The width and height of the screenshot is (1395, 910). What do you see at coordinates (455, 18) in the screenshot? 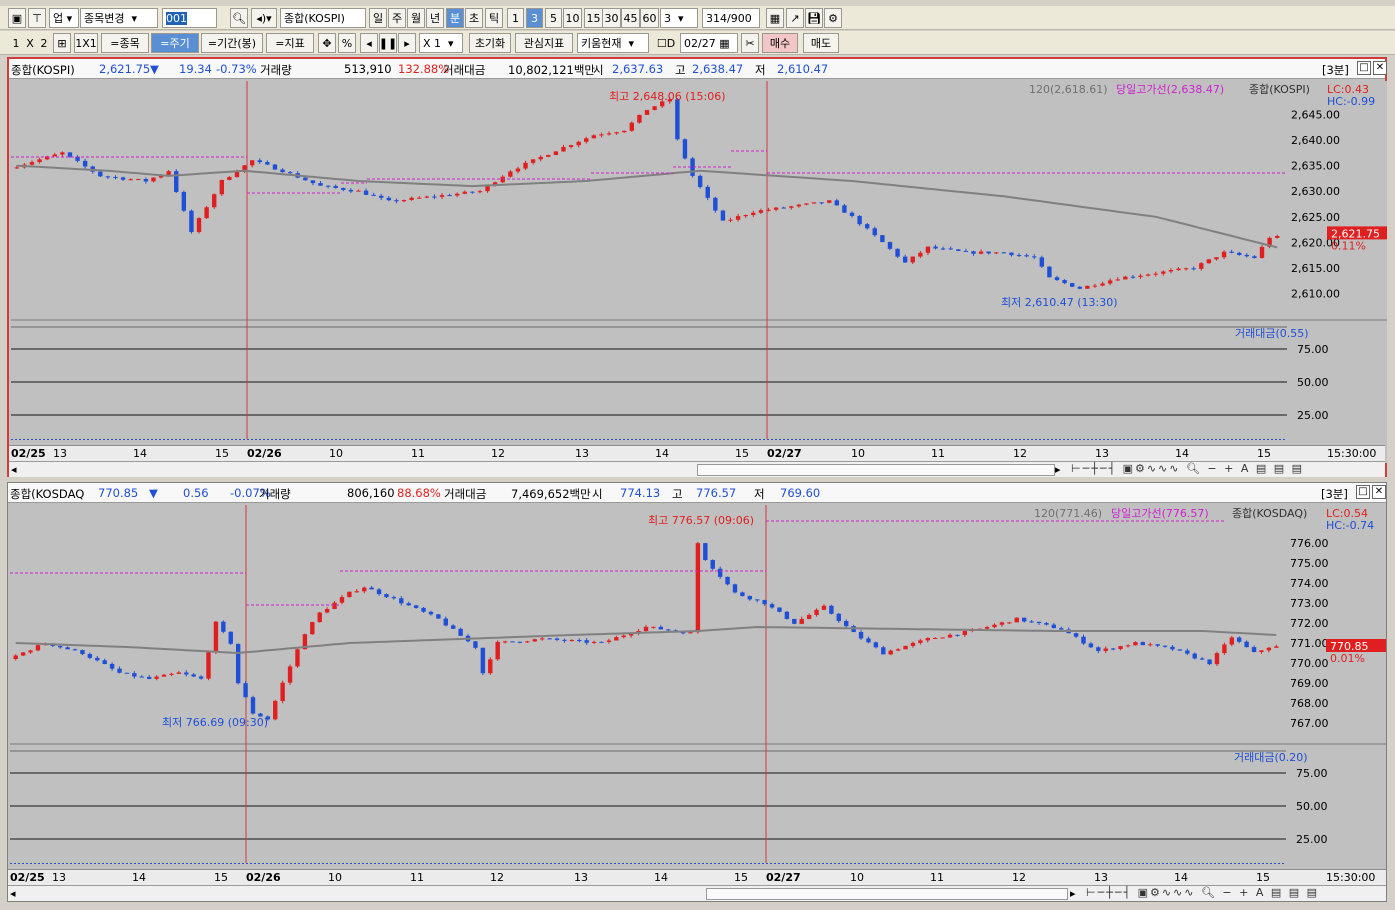
I see `period-4-button: 분` at bounding box center [455, 18].